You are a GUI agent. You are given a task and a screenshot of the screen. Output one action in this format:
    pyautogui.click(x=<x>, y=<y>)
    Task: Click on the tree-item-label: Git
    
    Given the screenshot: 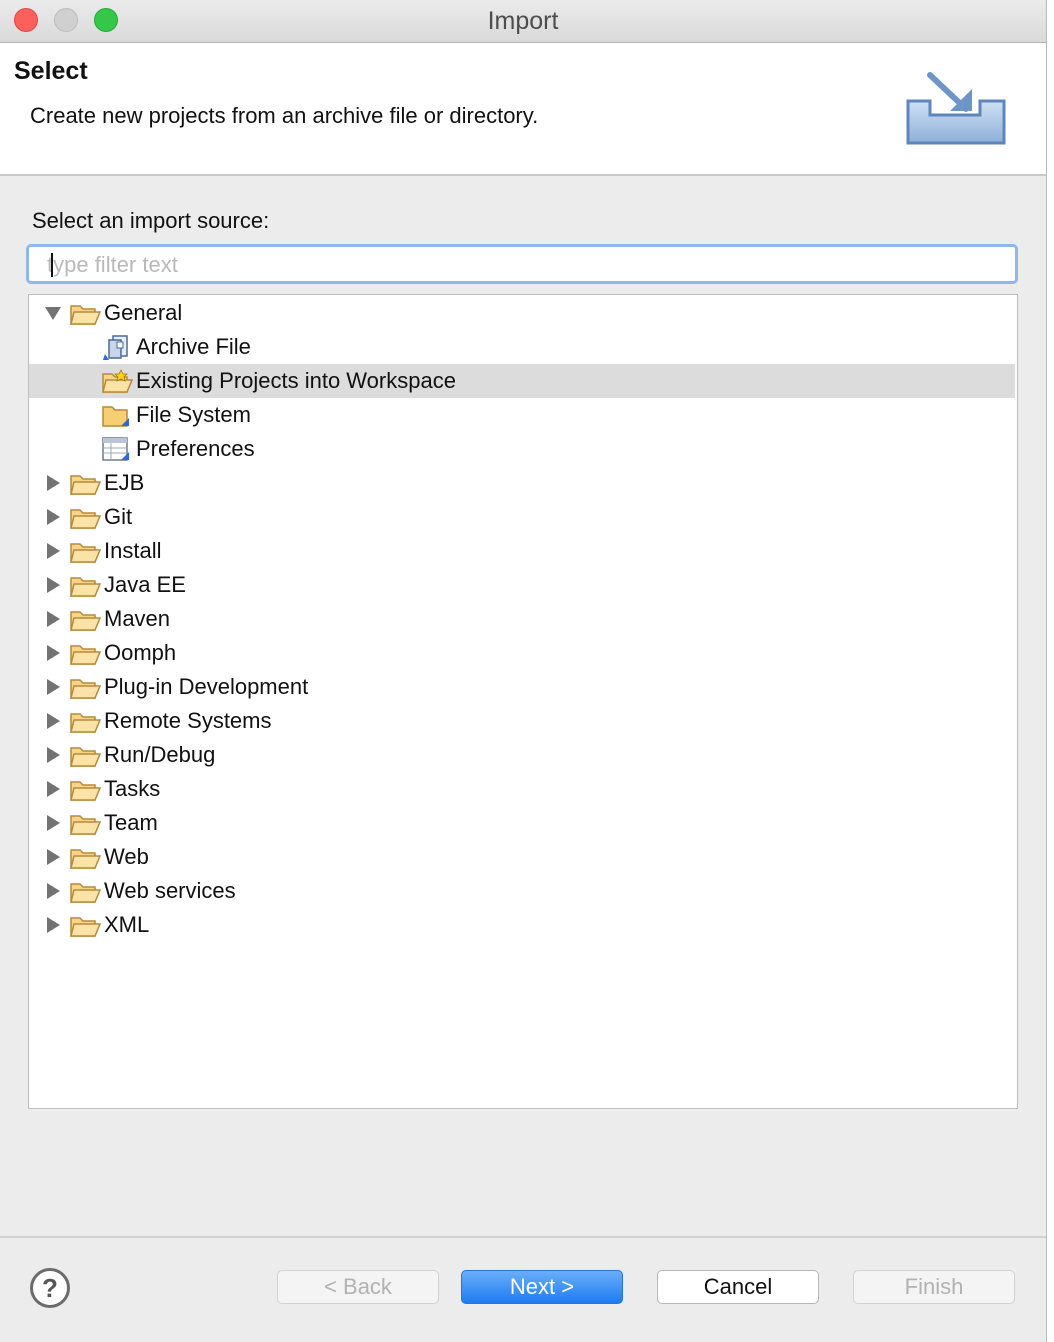 What is the action you would take?
    pyautogui.click(x=118, y=516)
    